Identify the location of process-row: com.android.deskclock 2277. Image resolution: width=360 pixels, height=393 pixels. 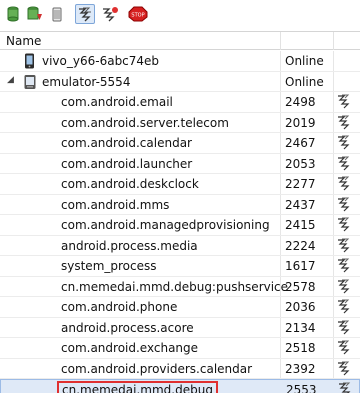
(180, 184).